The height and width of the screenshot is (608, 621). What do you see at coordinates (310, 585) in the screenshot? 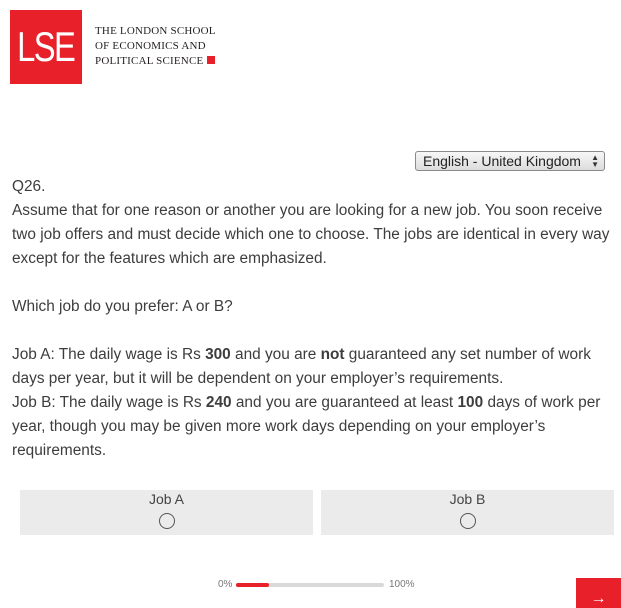
I see `progress-bar` at bounding box center [310, 585].